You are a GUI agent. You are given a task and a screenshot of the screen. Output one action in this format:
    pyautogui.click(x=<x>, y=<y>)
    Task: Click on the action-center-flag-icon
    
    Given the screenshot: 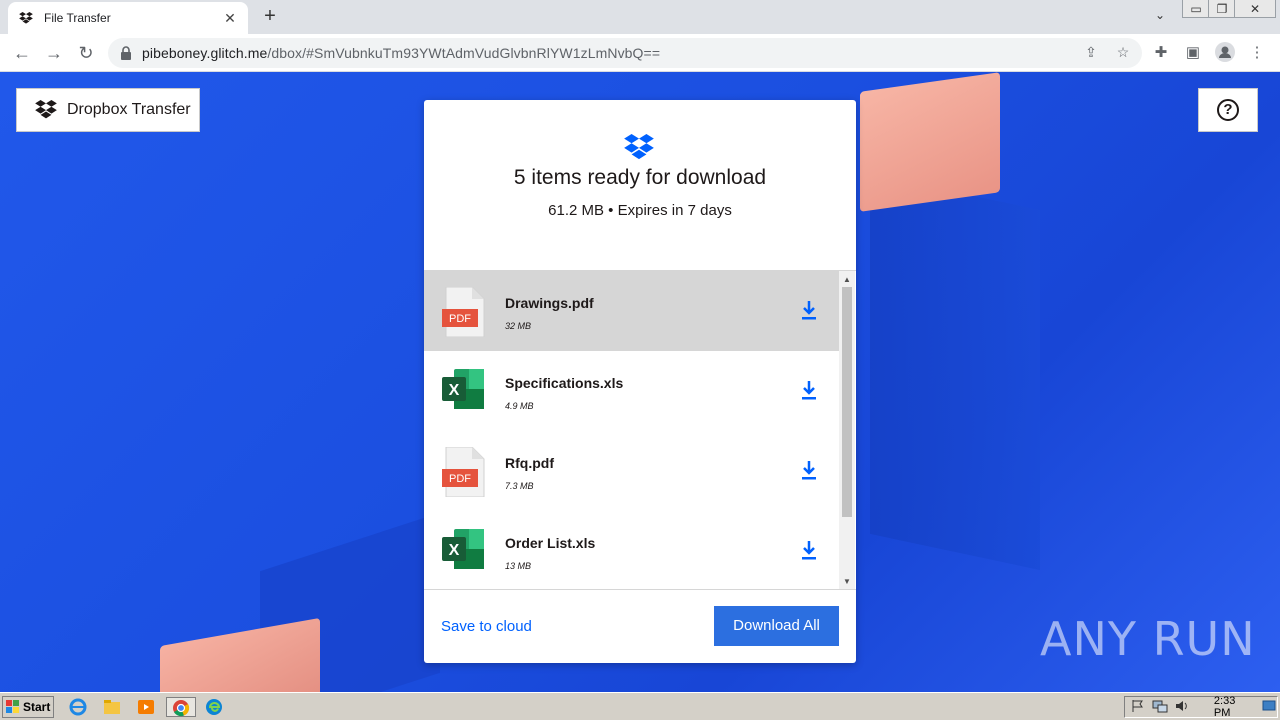 What is the action you would take?
    pyautogui.click(x=1138, y=707)
    